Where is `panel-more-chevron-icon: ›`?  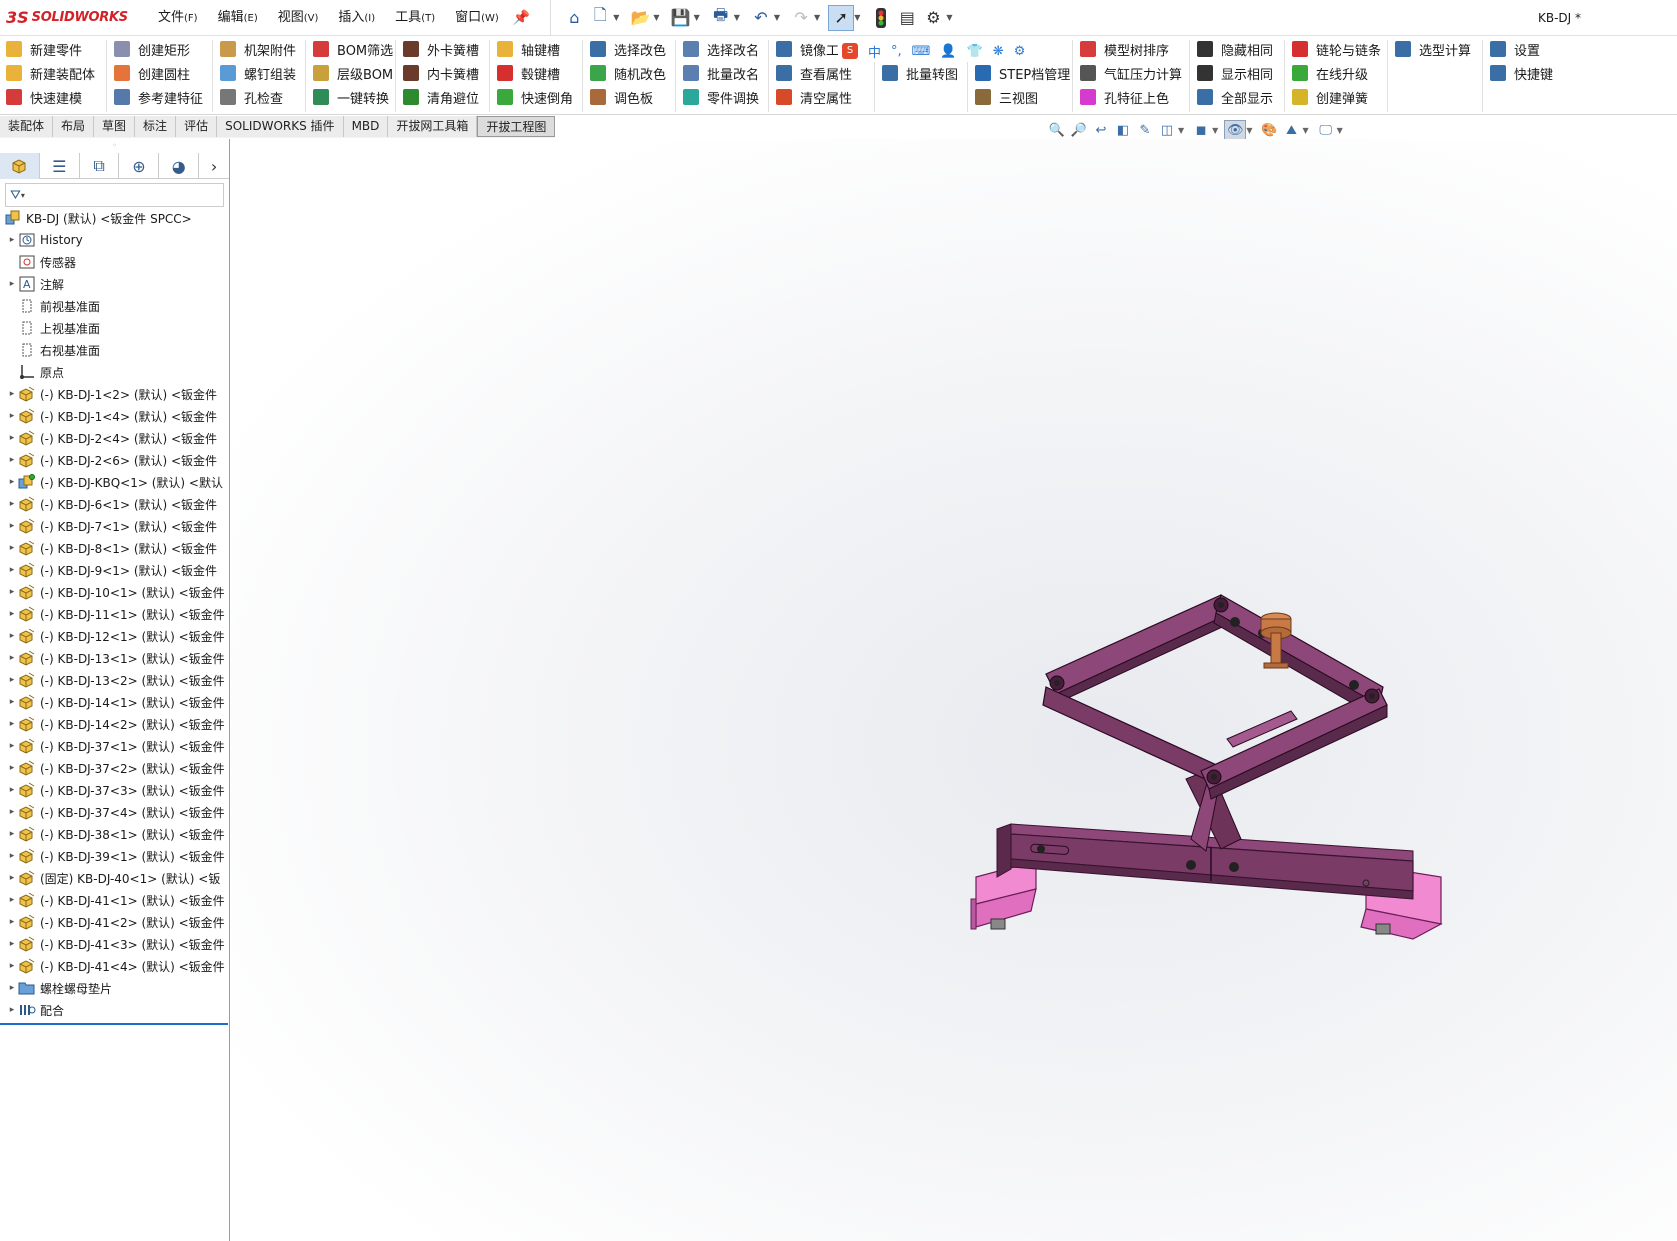
panel-more-chevron-icon: › is located at coordinates (214, 166).